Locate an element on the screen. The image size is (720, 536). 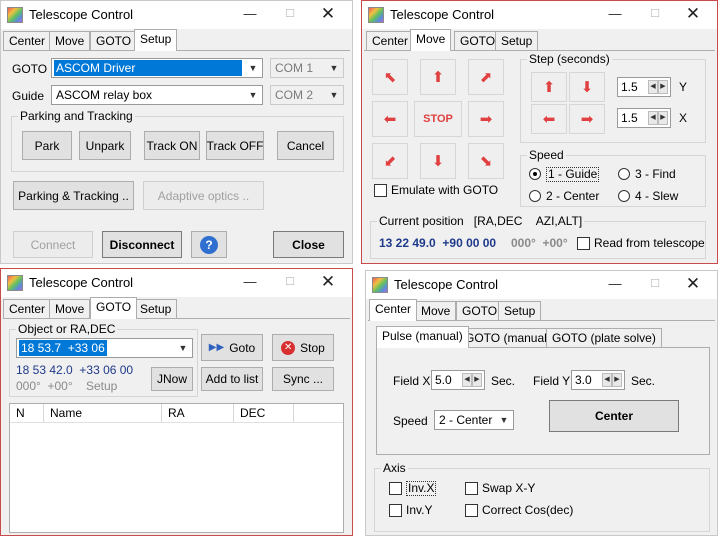
park-button: Park is located at coordinates (47, 145).